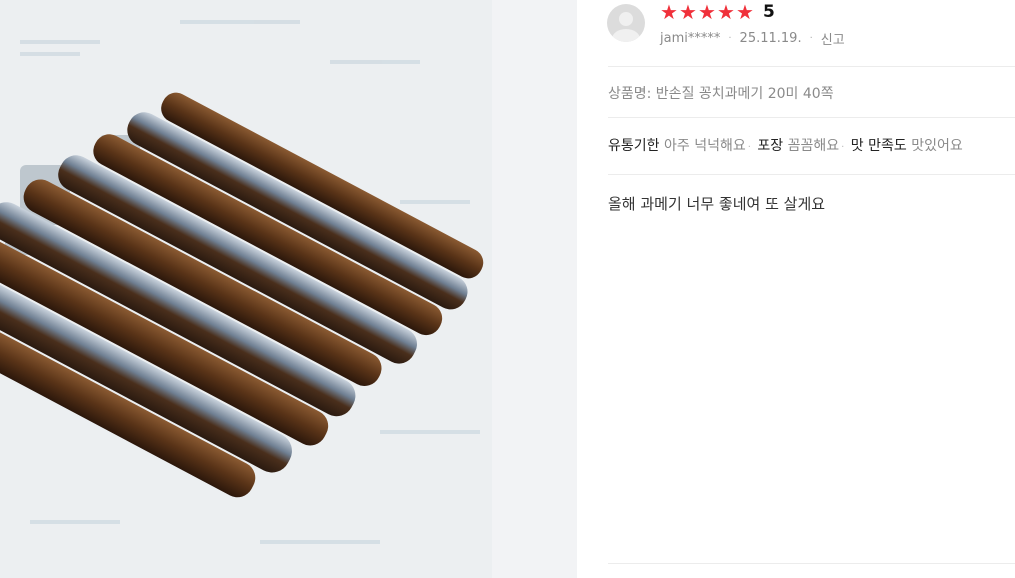 This screenshot has height=578, width=1015. Describe the element at coordinates (770, 146) in the screenshot. I see `tag-key: 포장` at that location.